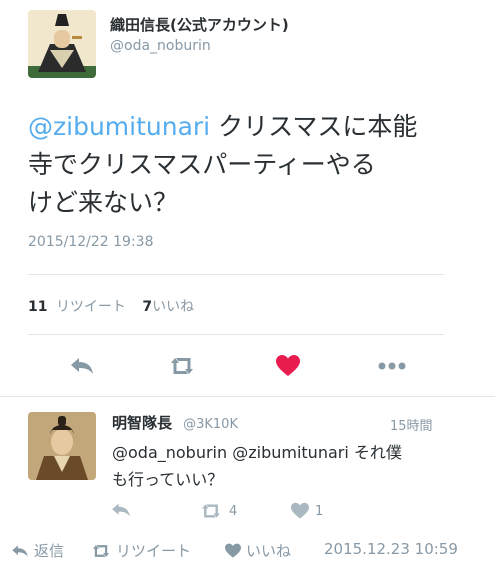 This screenshot has height=566, width=495. What do you see at coordinates (319, 511) in the screenshot?
I see `reply-like-count: 1` at bounding box center [319, 511].